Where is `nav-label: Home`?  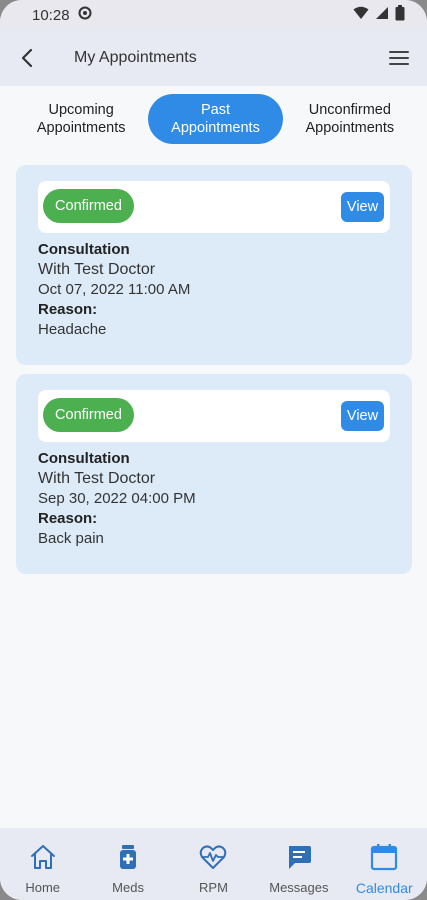
nav-label: Home is located at coordinates (43, 887).